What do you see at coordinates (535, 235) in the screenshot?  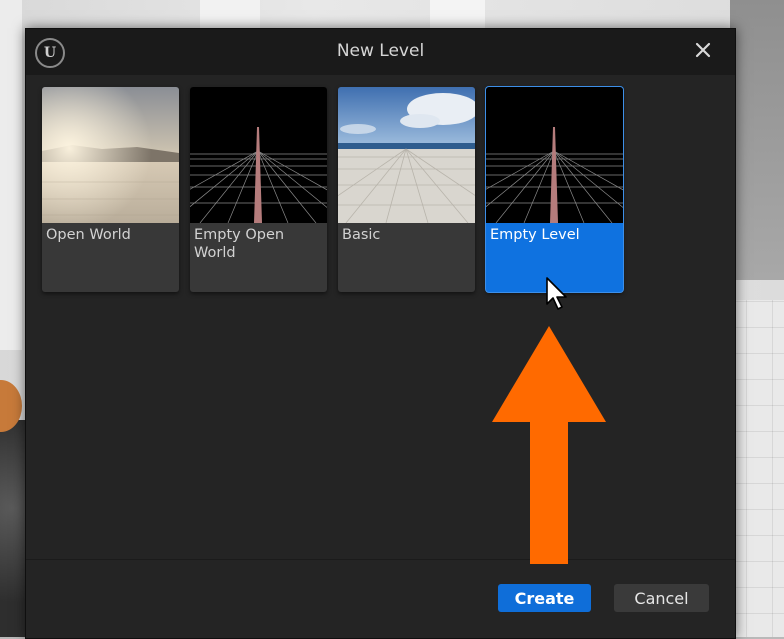 I see `template-label: Empty Level` at bounding box center [535, 235].